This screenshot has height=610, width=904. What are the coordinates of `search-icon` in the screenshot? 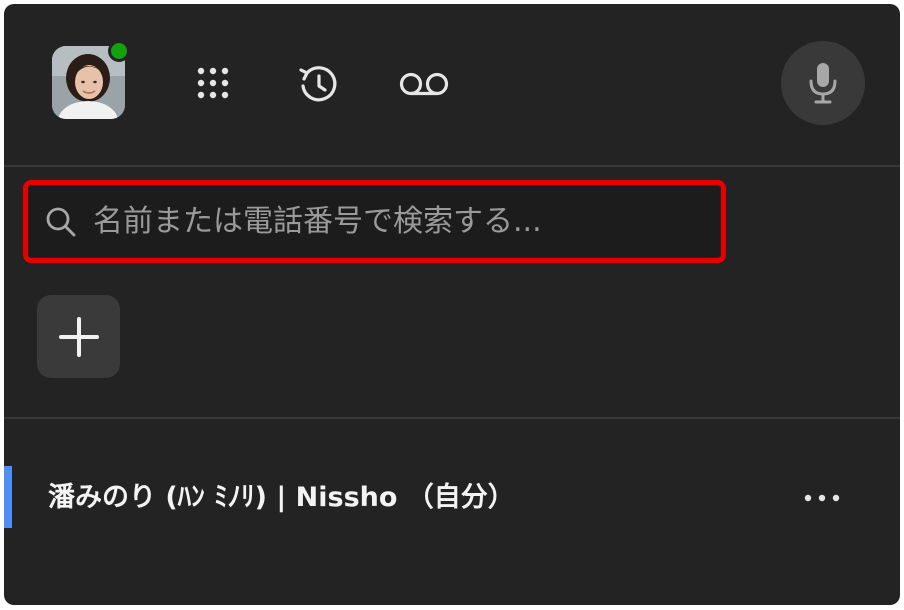 It's located at (61, 221).